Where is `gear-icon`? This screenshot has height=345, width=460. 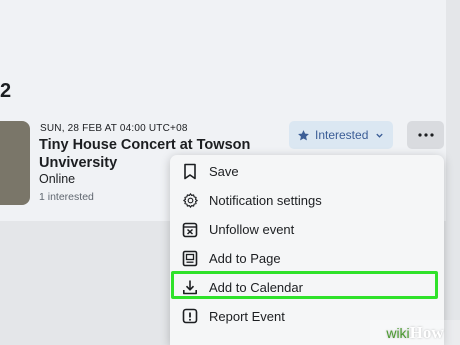 gear-icon is located at coordinates (190, 201).